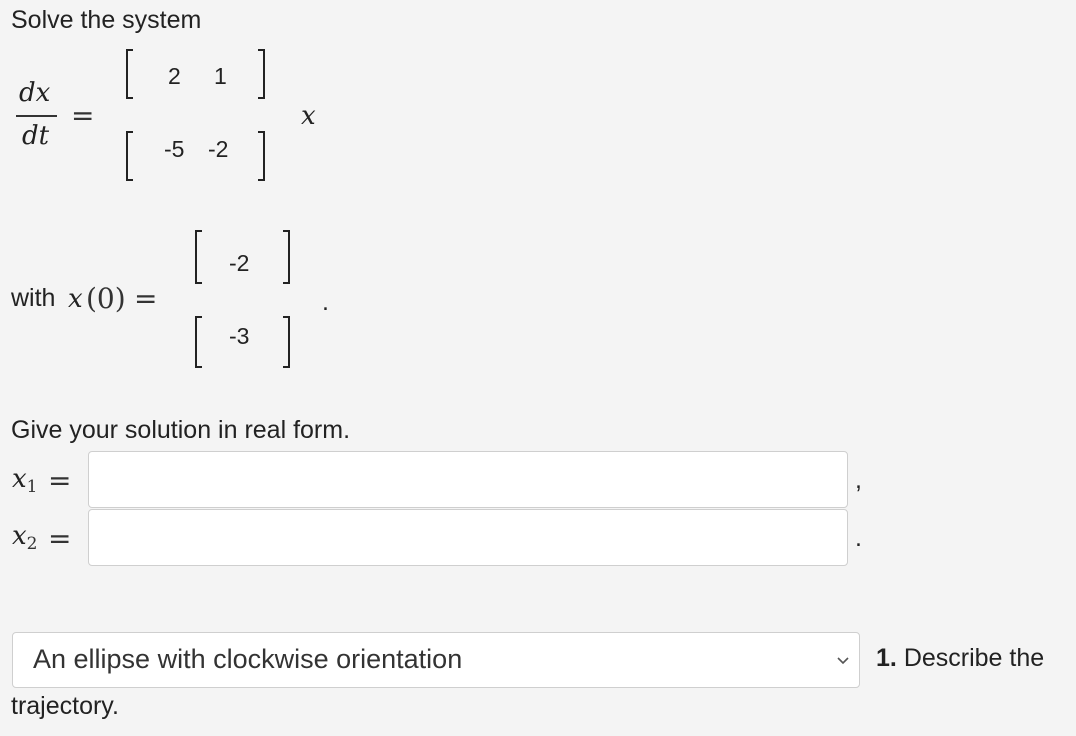 The image size is (1076, 736). What do you see at coordinates (248, 659) in the screenshot?
I see `trajectory-selected-value: An ellipse with clockwise orientation` at bounding box center [248, 659].